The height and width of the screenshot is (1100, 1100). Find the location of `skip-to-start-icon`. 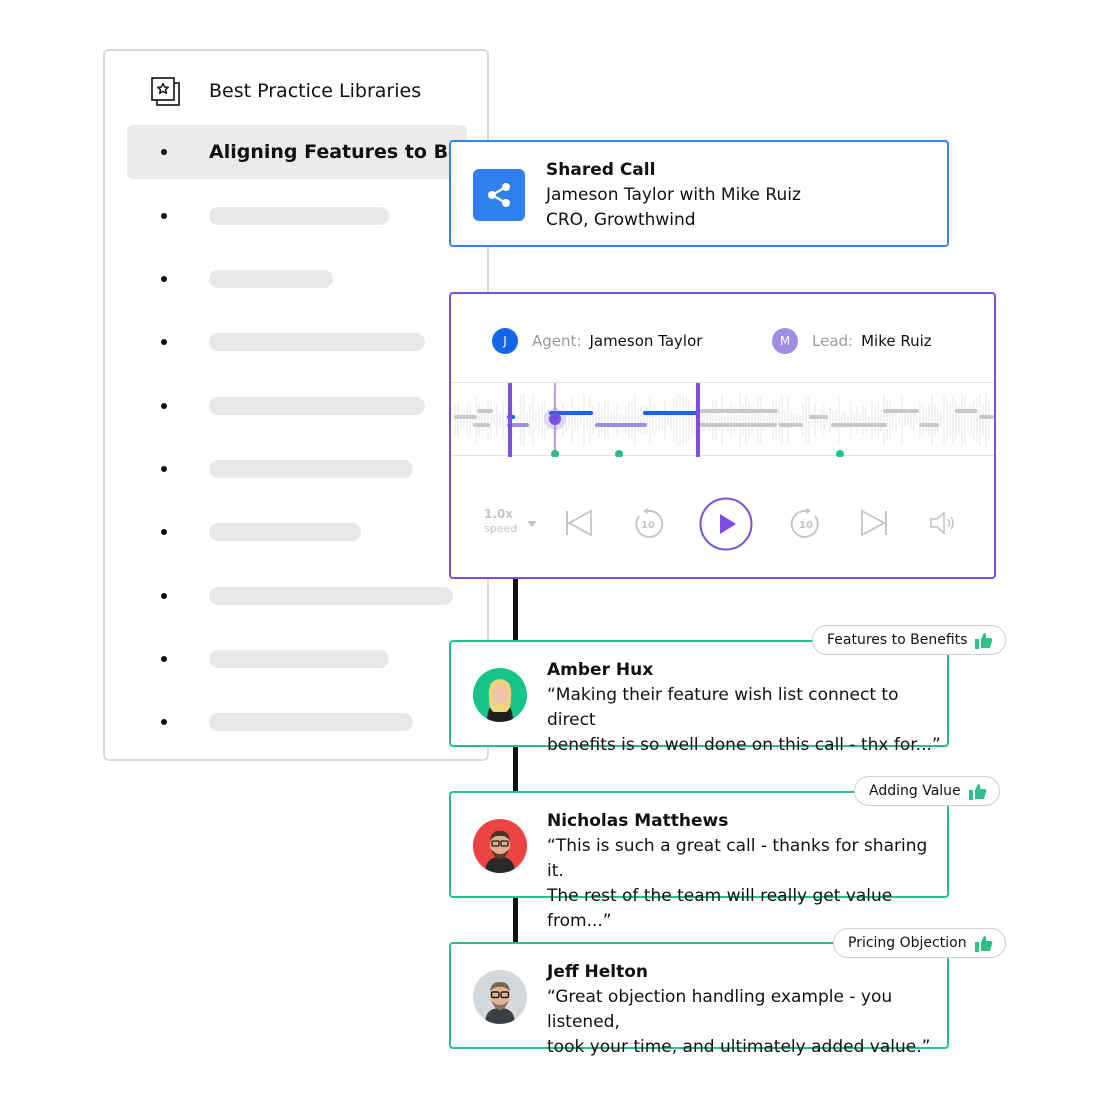

skip-to-start-icon is located at coordinates (579, 523).